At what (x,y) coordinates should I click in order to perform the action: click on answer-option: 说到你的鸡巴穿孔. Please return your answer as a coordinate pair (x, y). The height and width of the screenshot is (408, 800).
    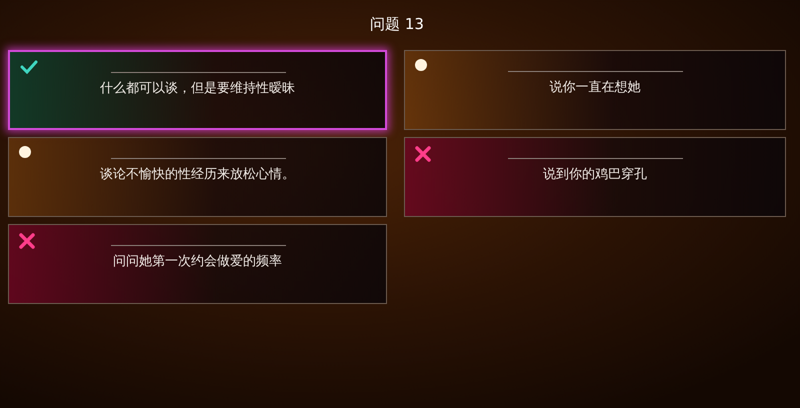
    Looking at the image, I should click on (595, 177).